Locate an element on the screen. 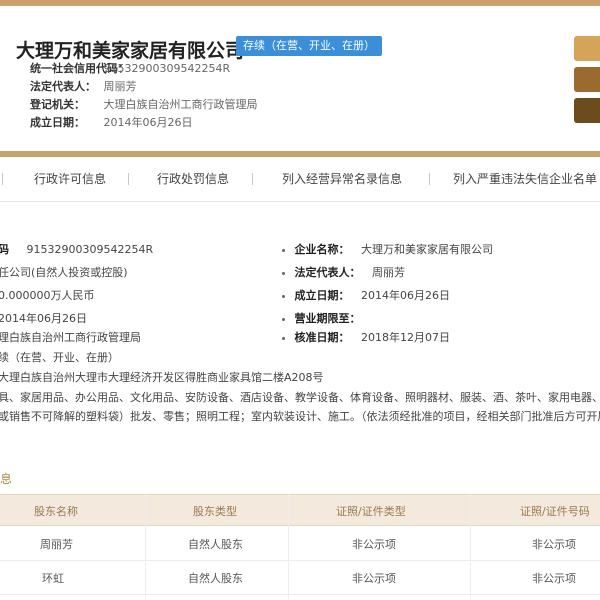 The image size is (600, 600). status-badge: 存续（在营、开业、在册） is located at coordinates (309, 46).